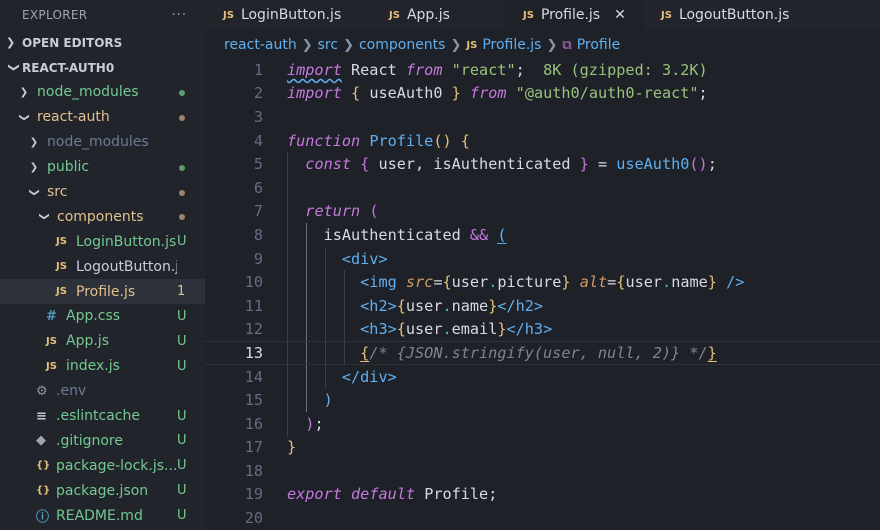  Describe the element at coordinates (102, 192) in the screenshot. I see `folder-item: ❯ src` at that location.